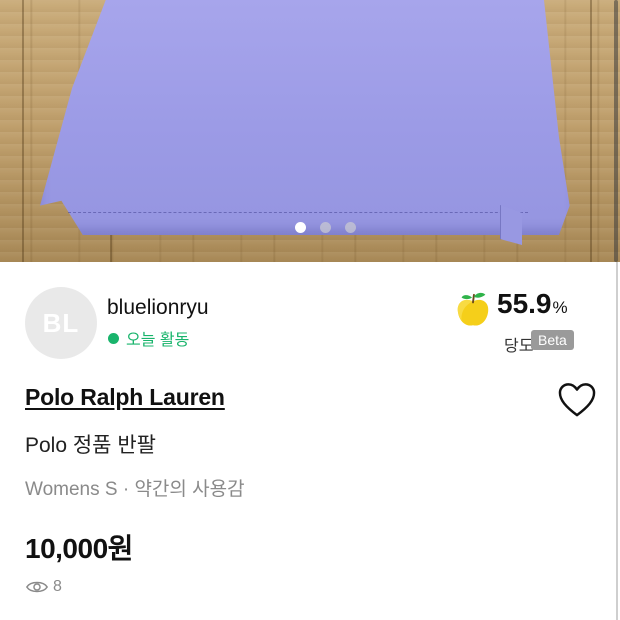 This screenshot has height=620, width=620. Describe the element at coordinates (158, 308) in the screenshot. I see `seller-username: bluelionryu` at that location.